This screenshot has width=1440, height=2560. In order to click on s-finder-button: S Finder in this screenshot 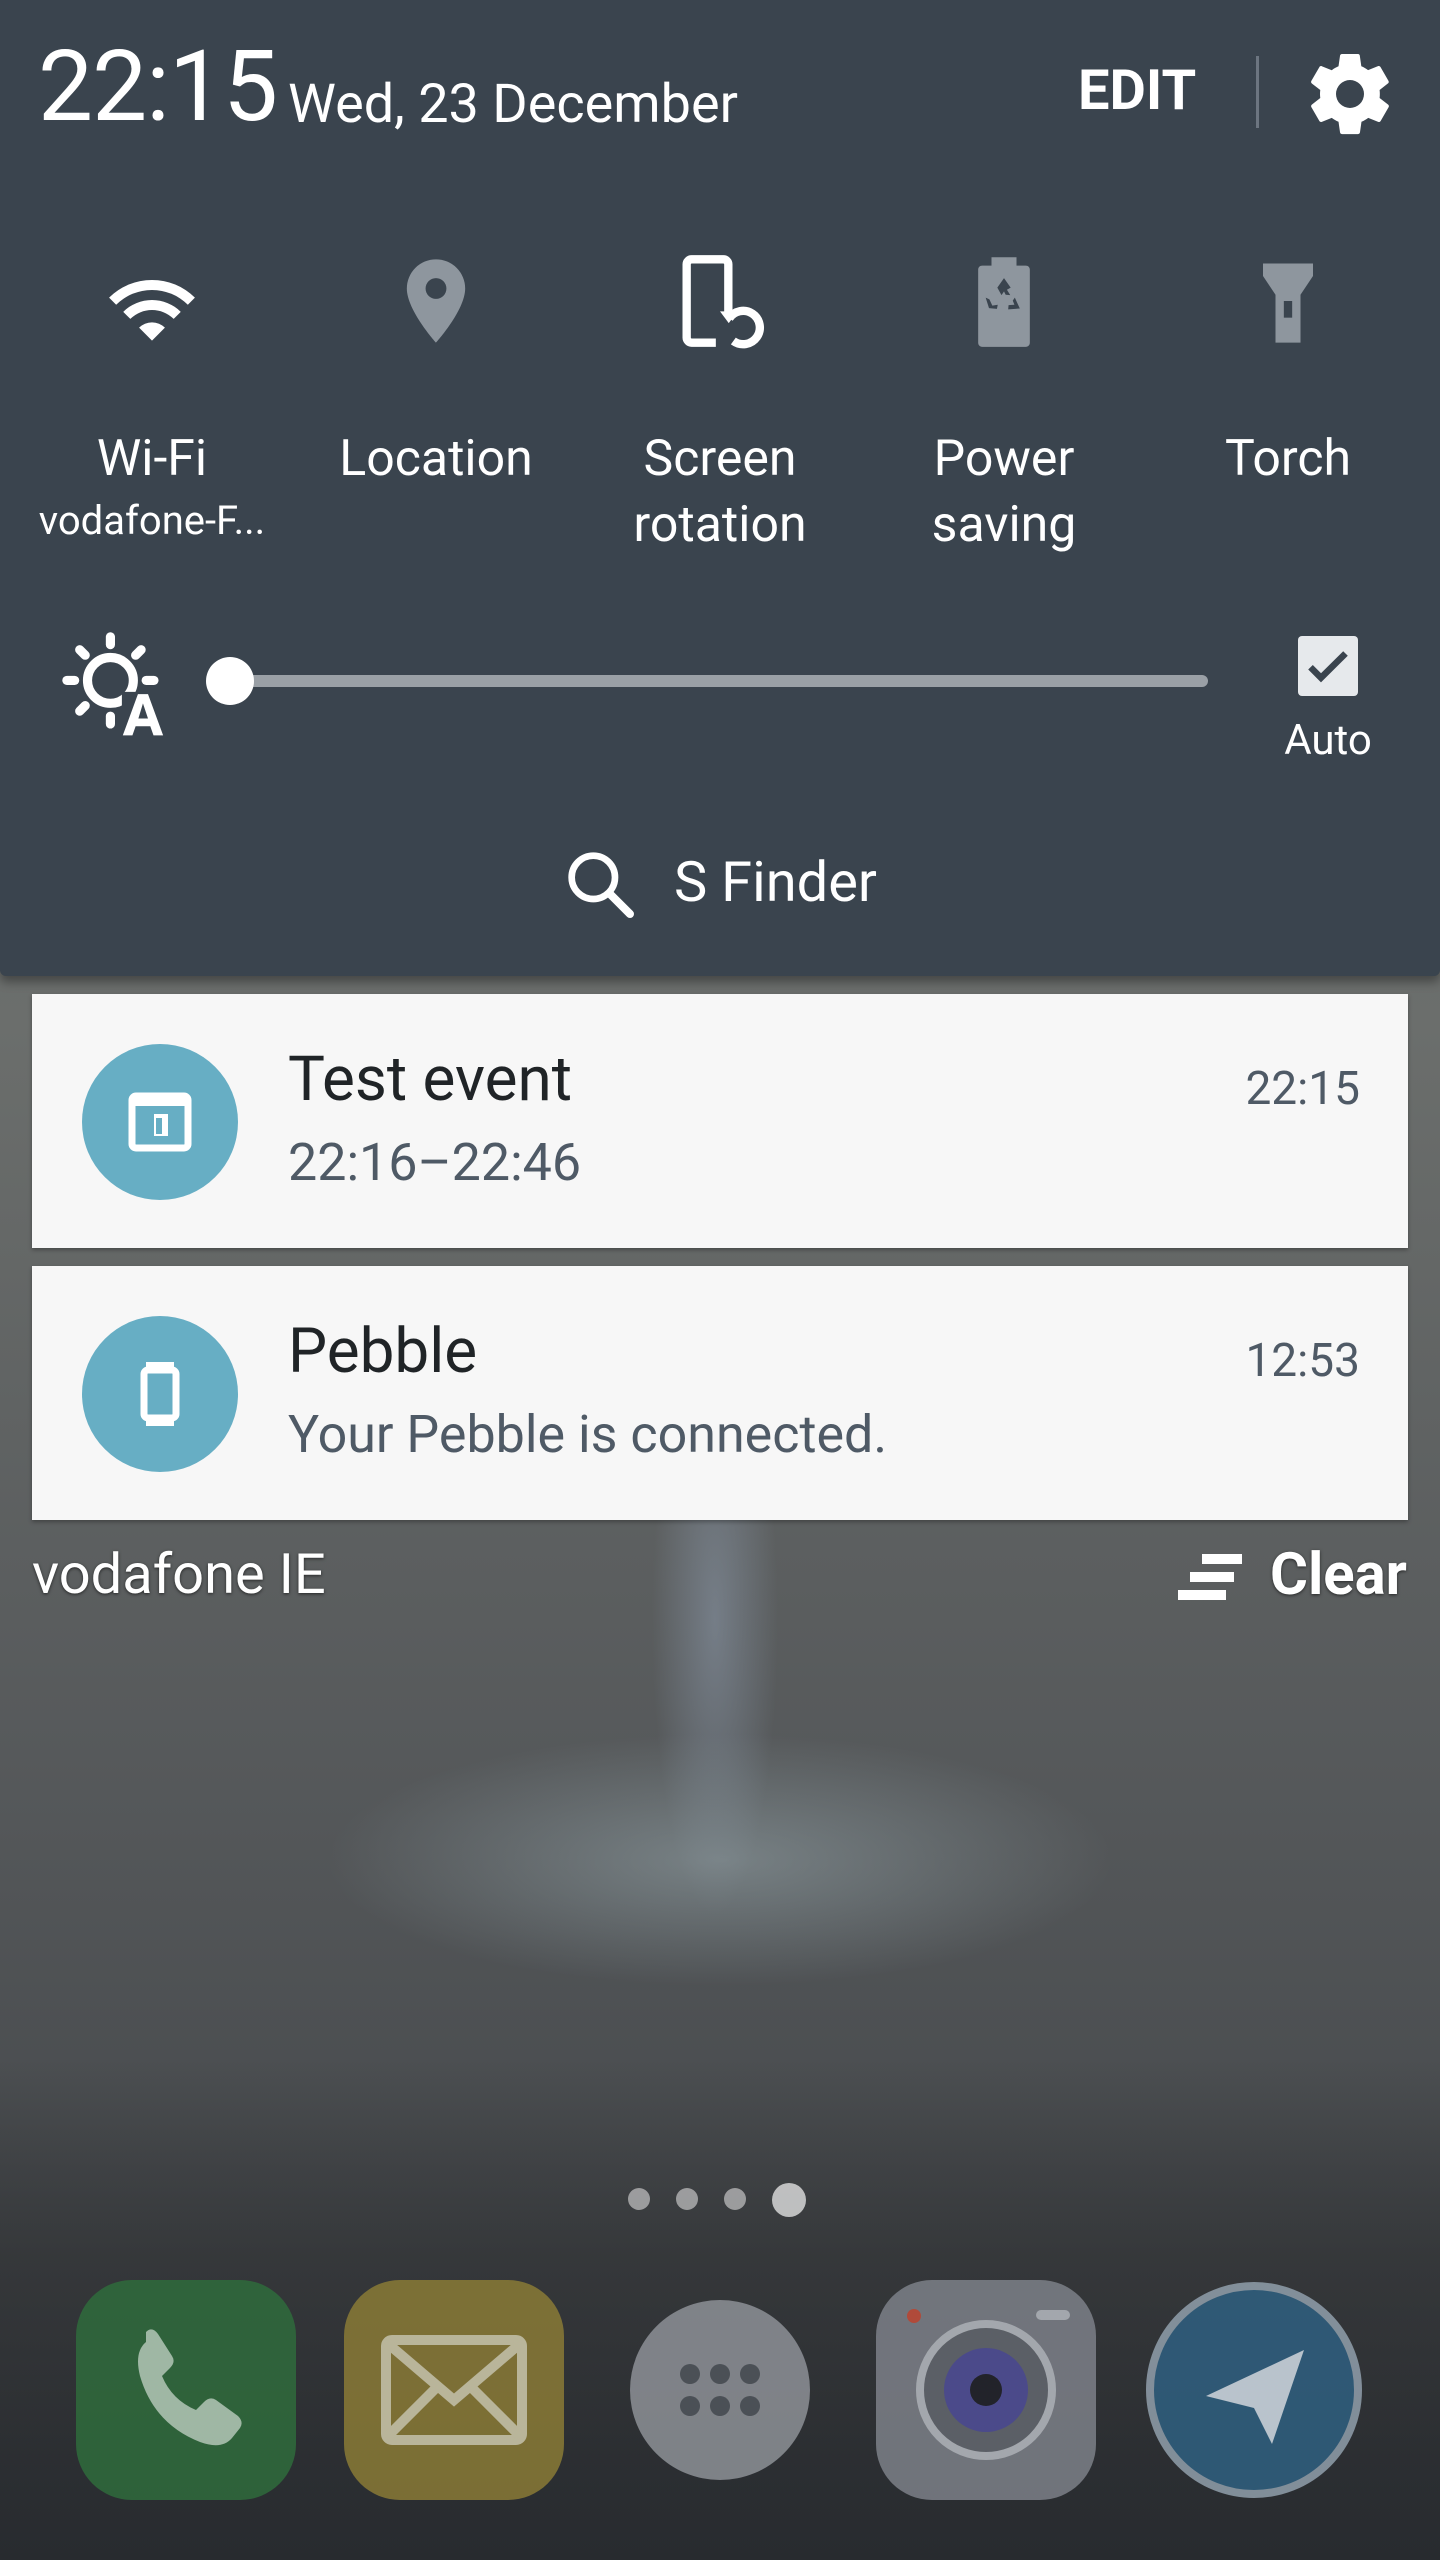, I will do `click(720, 882)`.